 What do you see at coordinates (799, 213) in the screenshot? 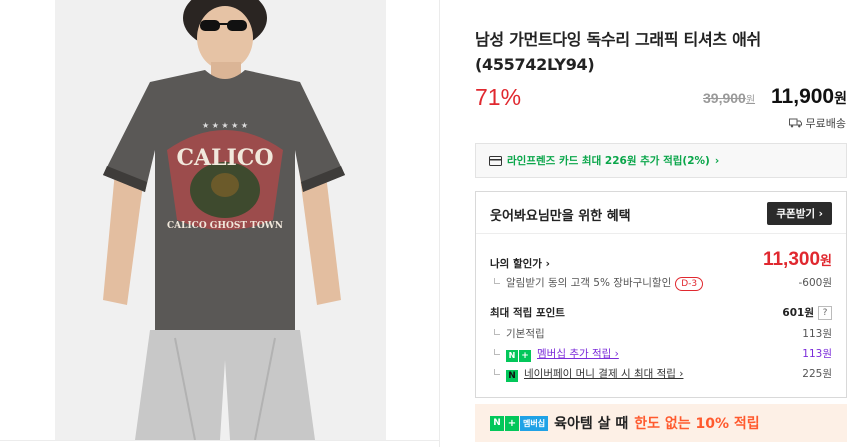
I see `get-coupon-button: 쿠폰받기 ›` at bounding box center [799, 213].